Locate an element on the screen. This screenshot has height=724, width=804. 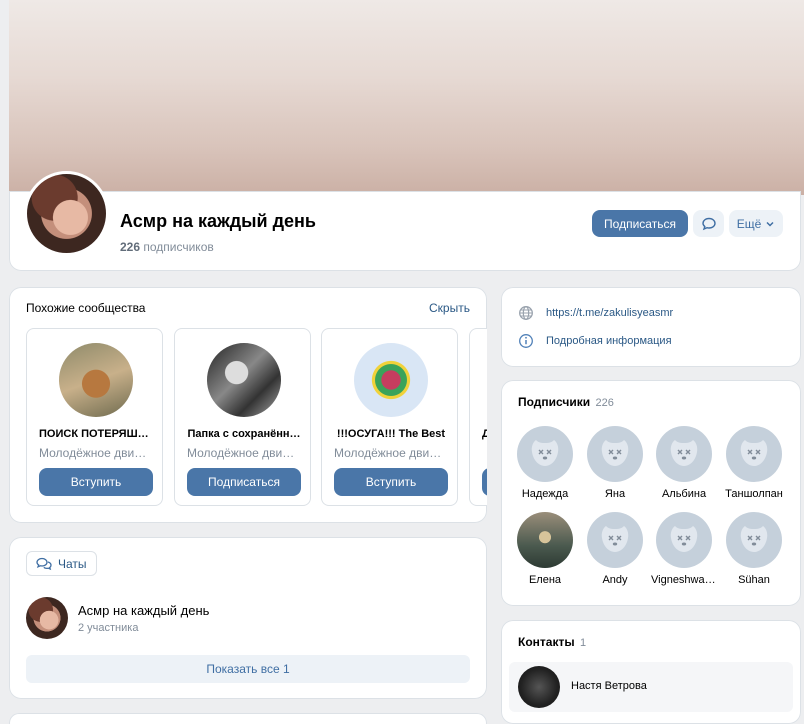
telegram-link-row: https://t.me/zakulisyeasmr is located at coordinates (595, 313).